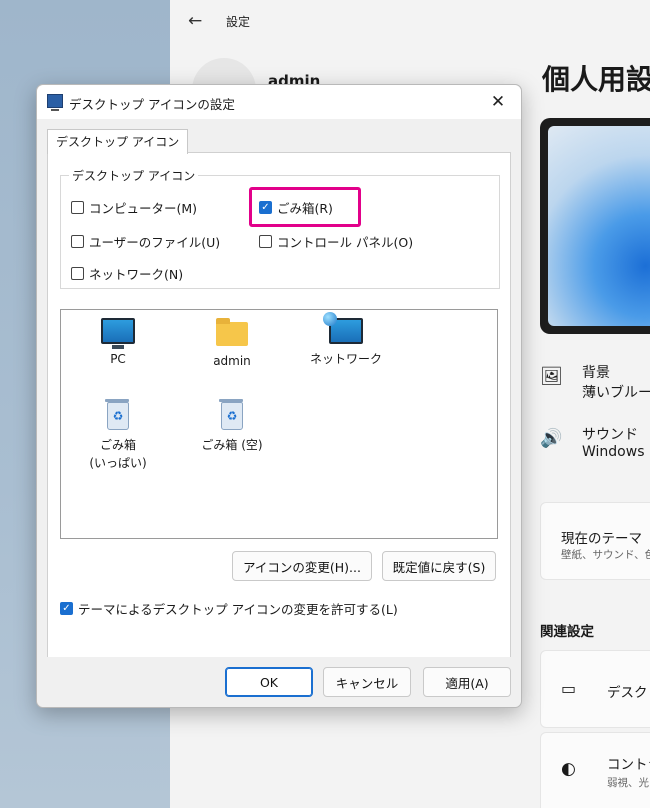  Describe the element at coordinates (232, 445) in the screenshot. I see `icon-label: ごみ箱 (空)` at that location.